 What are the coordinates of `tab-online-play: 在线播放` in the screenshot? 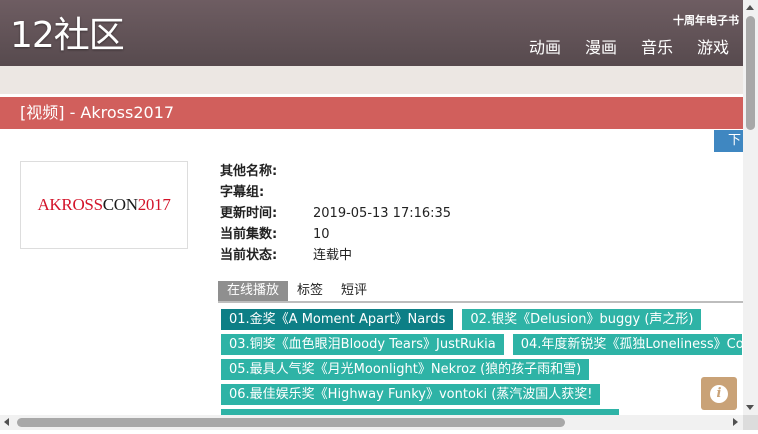 It's located at (253, 291).